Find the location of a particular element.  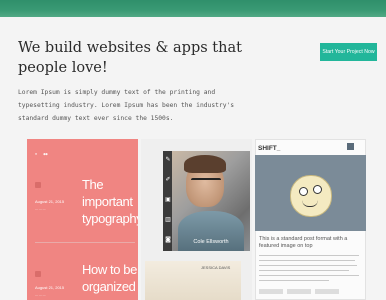

header-banner is located at coordinates (193, 8).